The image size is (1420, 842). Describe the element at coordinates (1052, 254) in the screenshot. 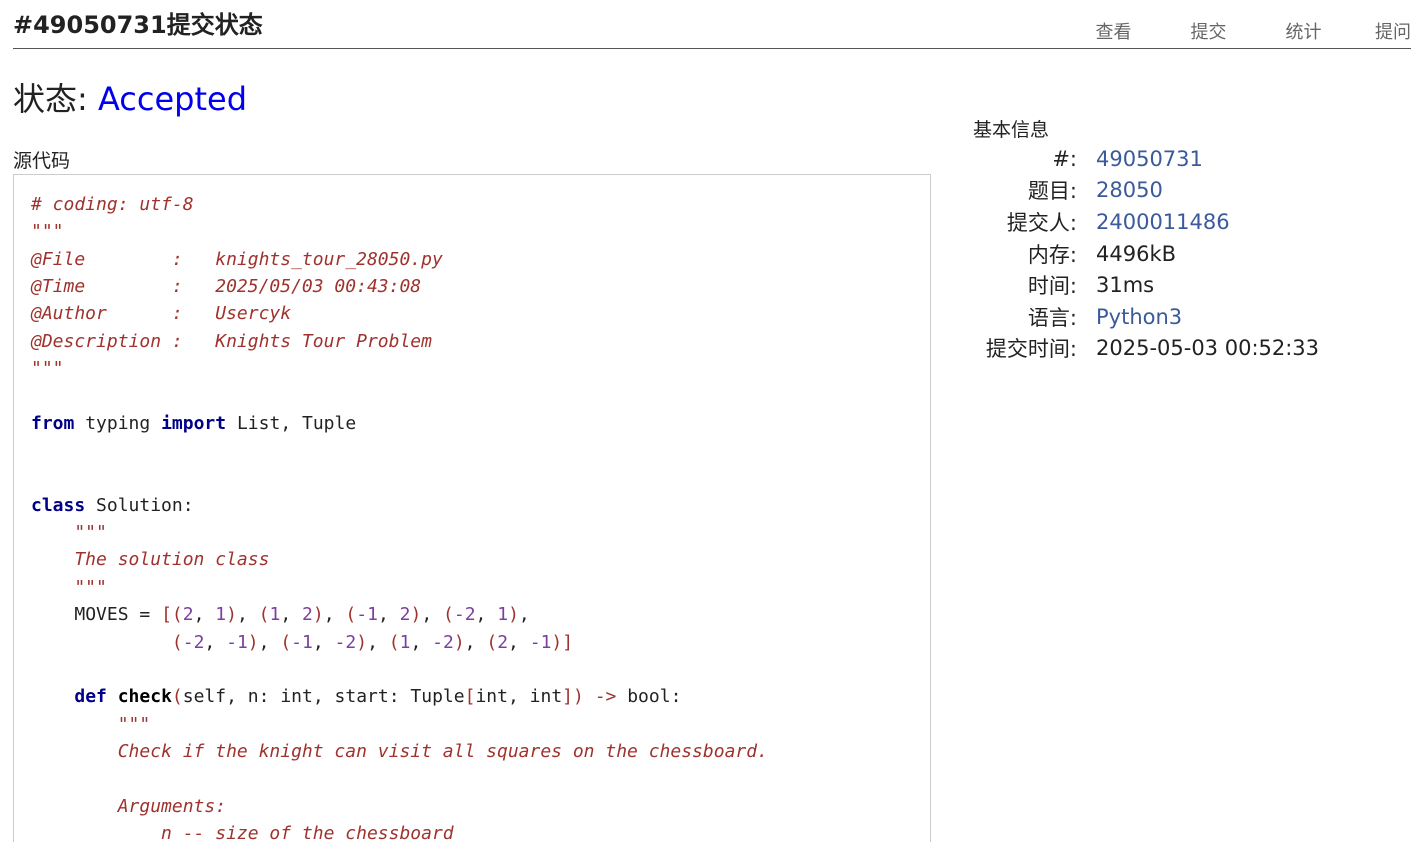

I see `info-label-memory: 内存:` at that location.